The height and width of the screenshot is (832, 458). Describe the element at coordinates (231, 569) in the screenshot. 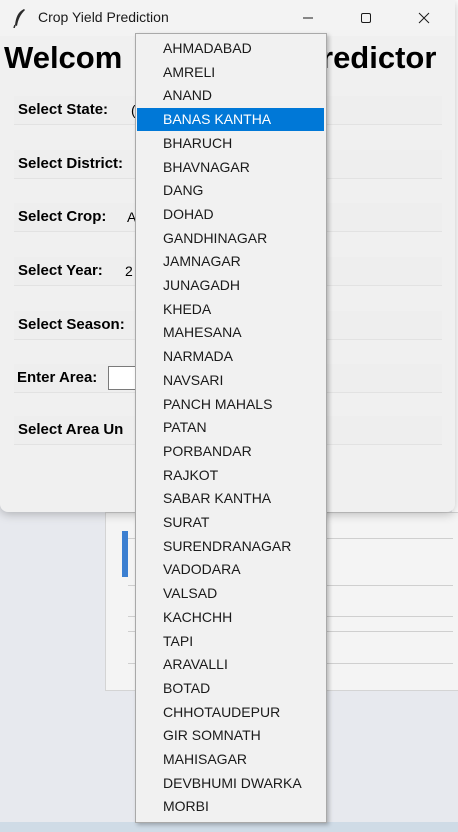

I see `dropdown-option: VADODARA` at that location.